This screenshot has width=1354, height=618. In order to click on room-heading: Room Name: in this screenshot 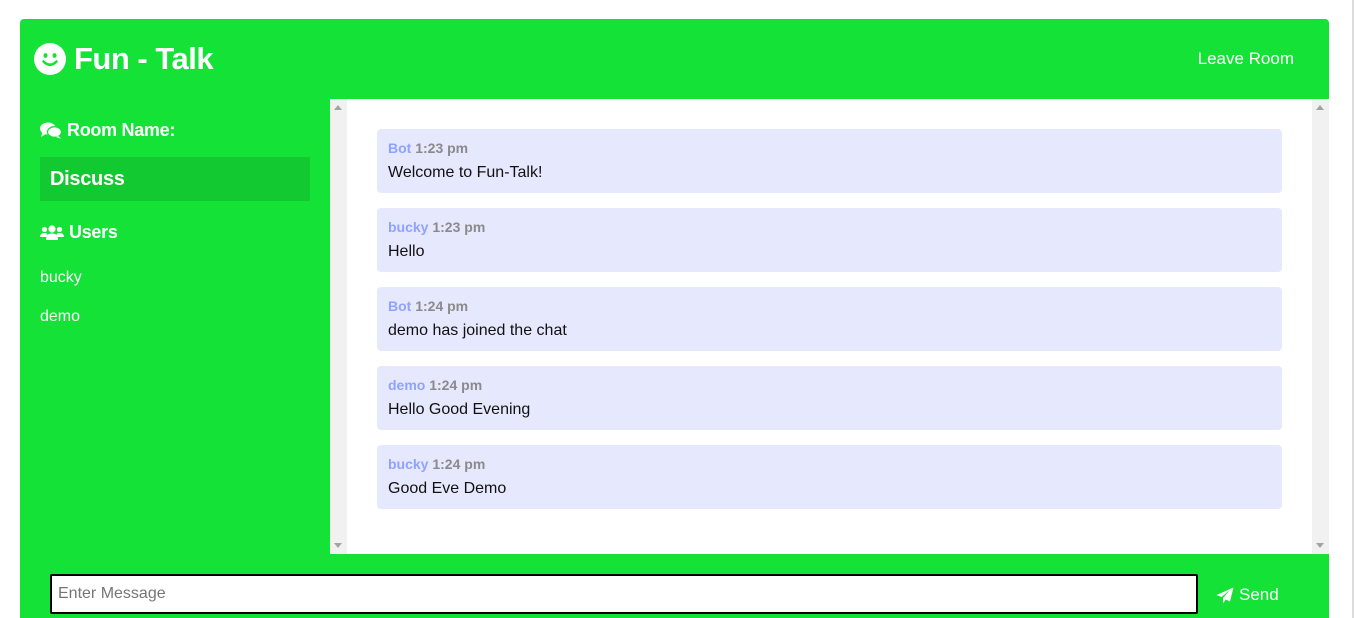, I will do `click(107, 130)`.